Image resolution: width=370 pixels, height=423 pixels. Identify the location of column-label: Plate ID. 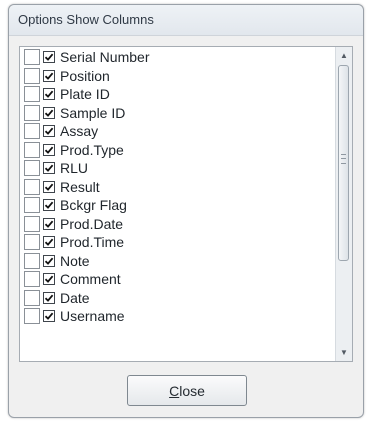
(85, 94).